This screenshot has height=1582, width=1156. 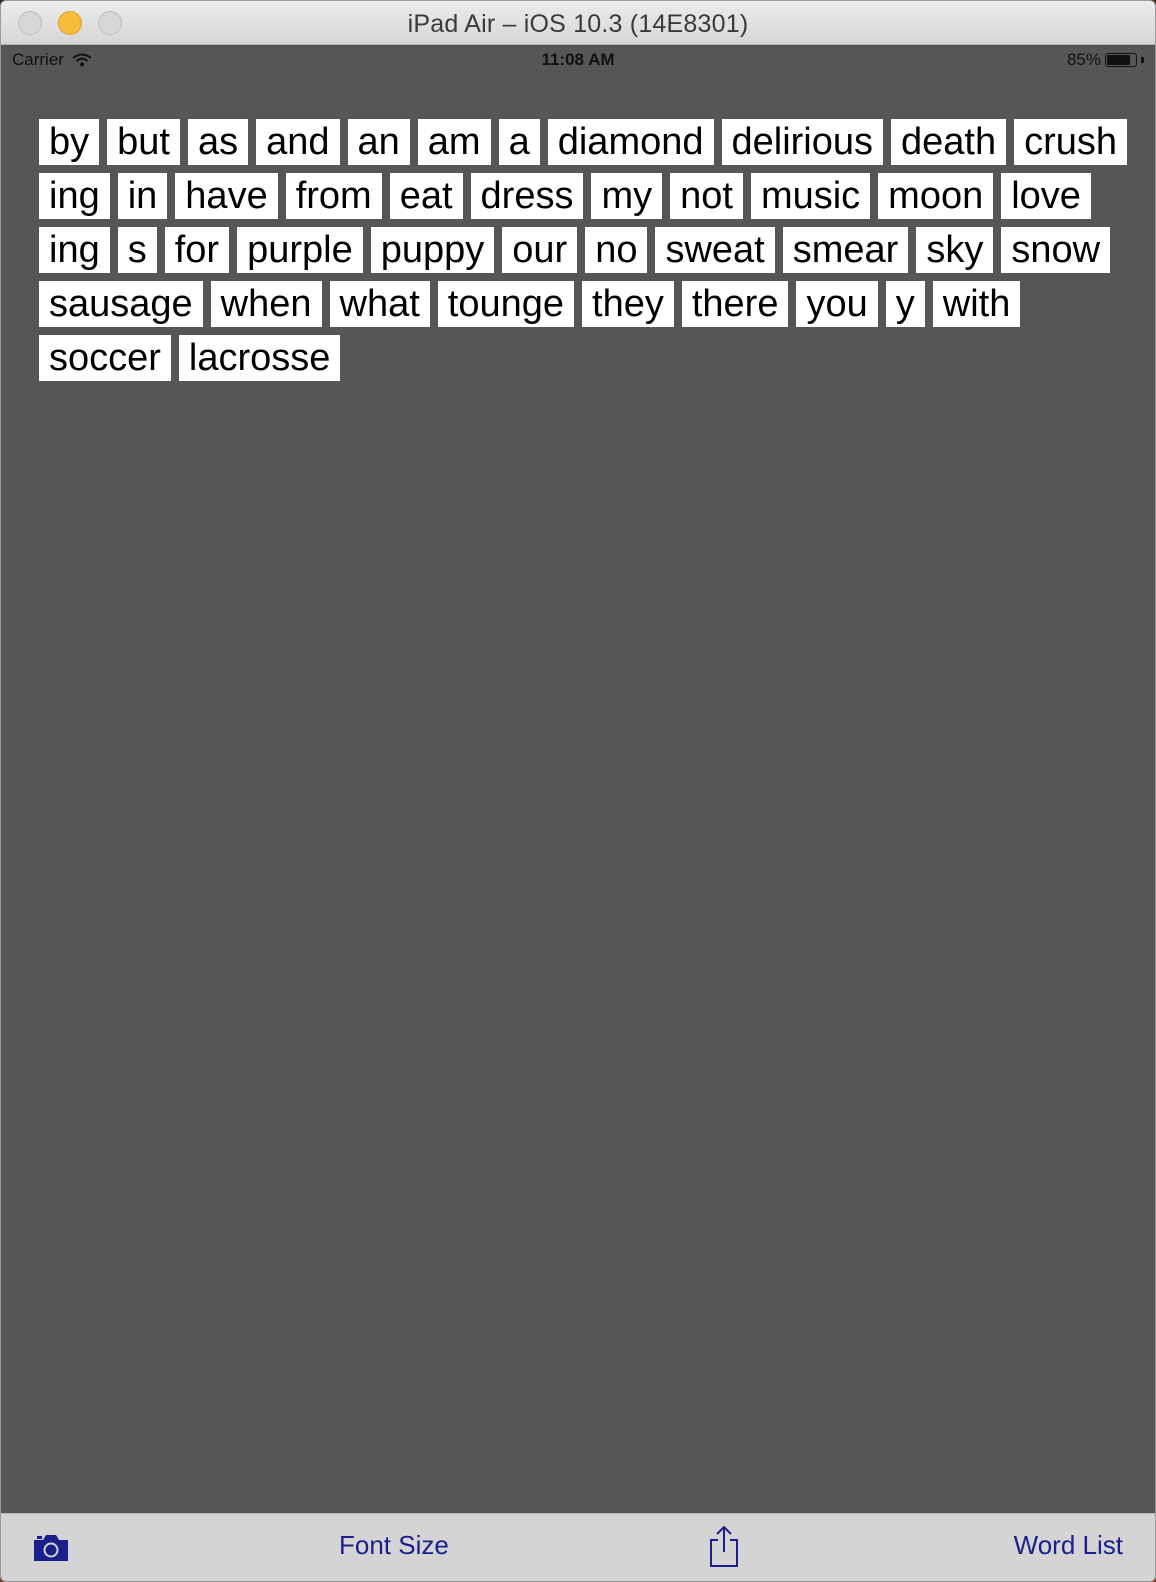 I want to click on word-tile: snow, so click(x=1056, y=250).